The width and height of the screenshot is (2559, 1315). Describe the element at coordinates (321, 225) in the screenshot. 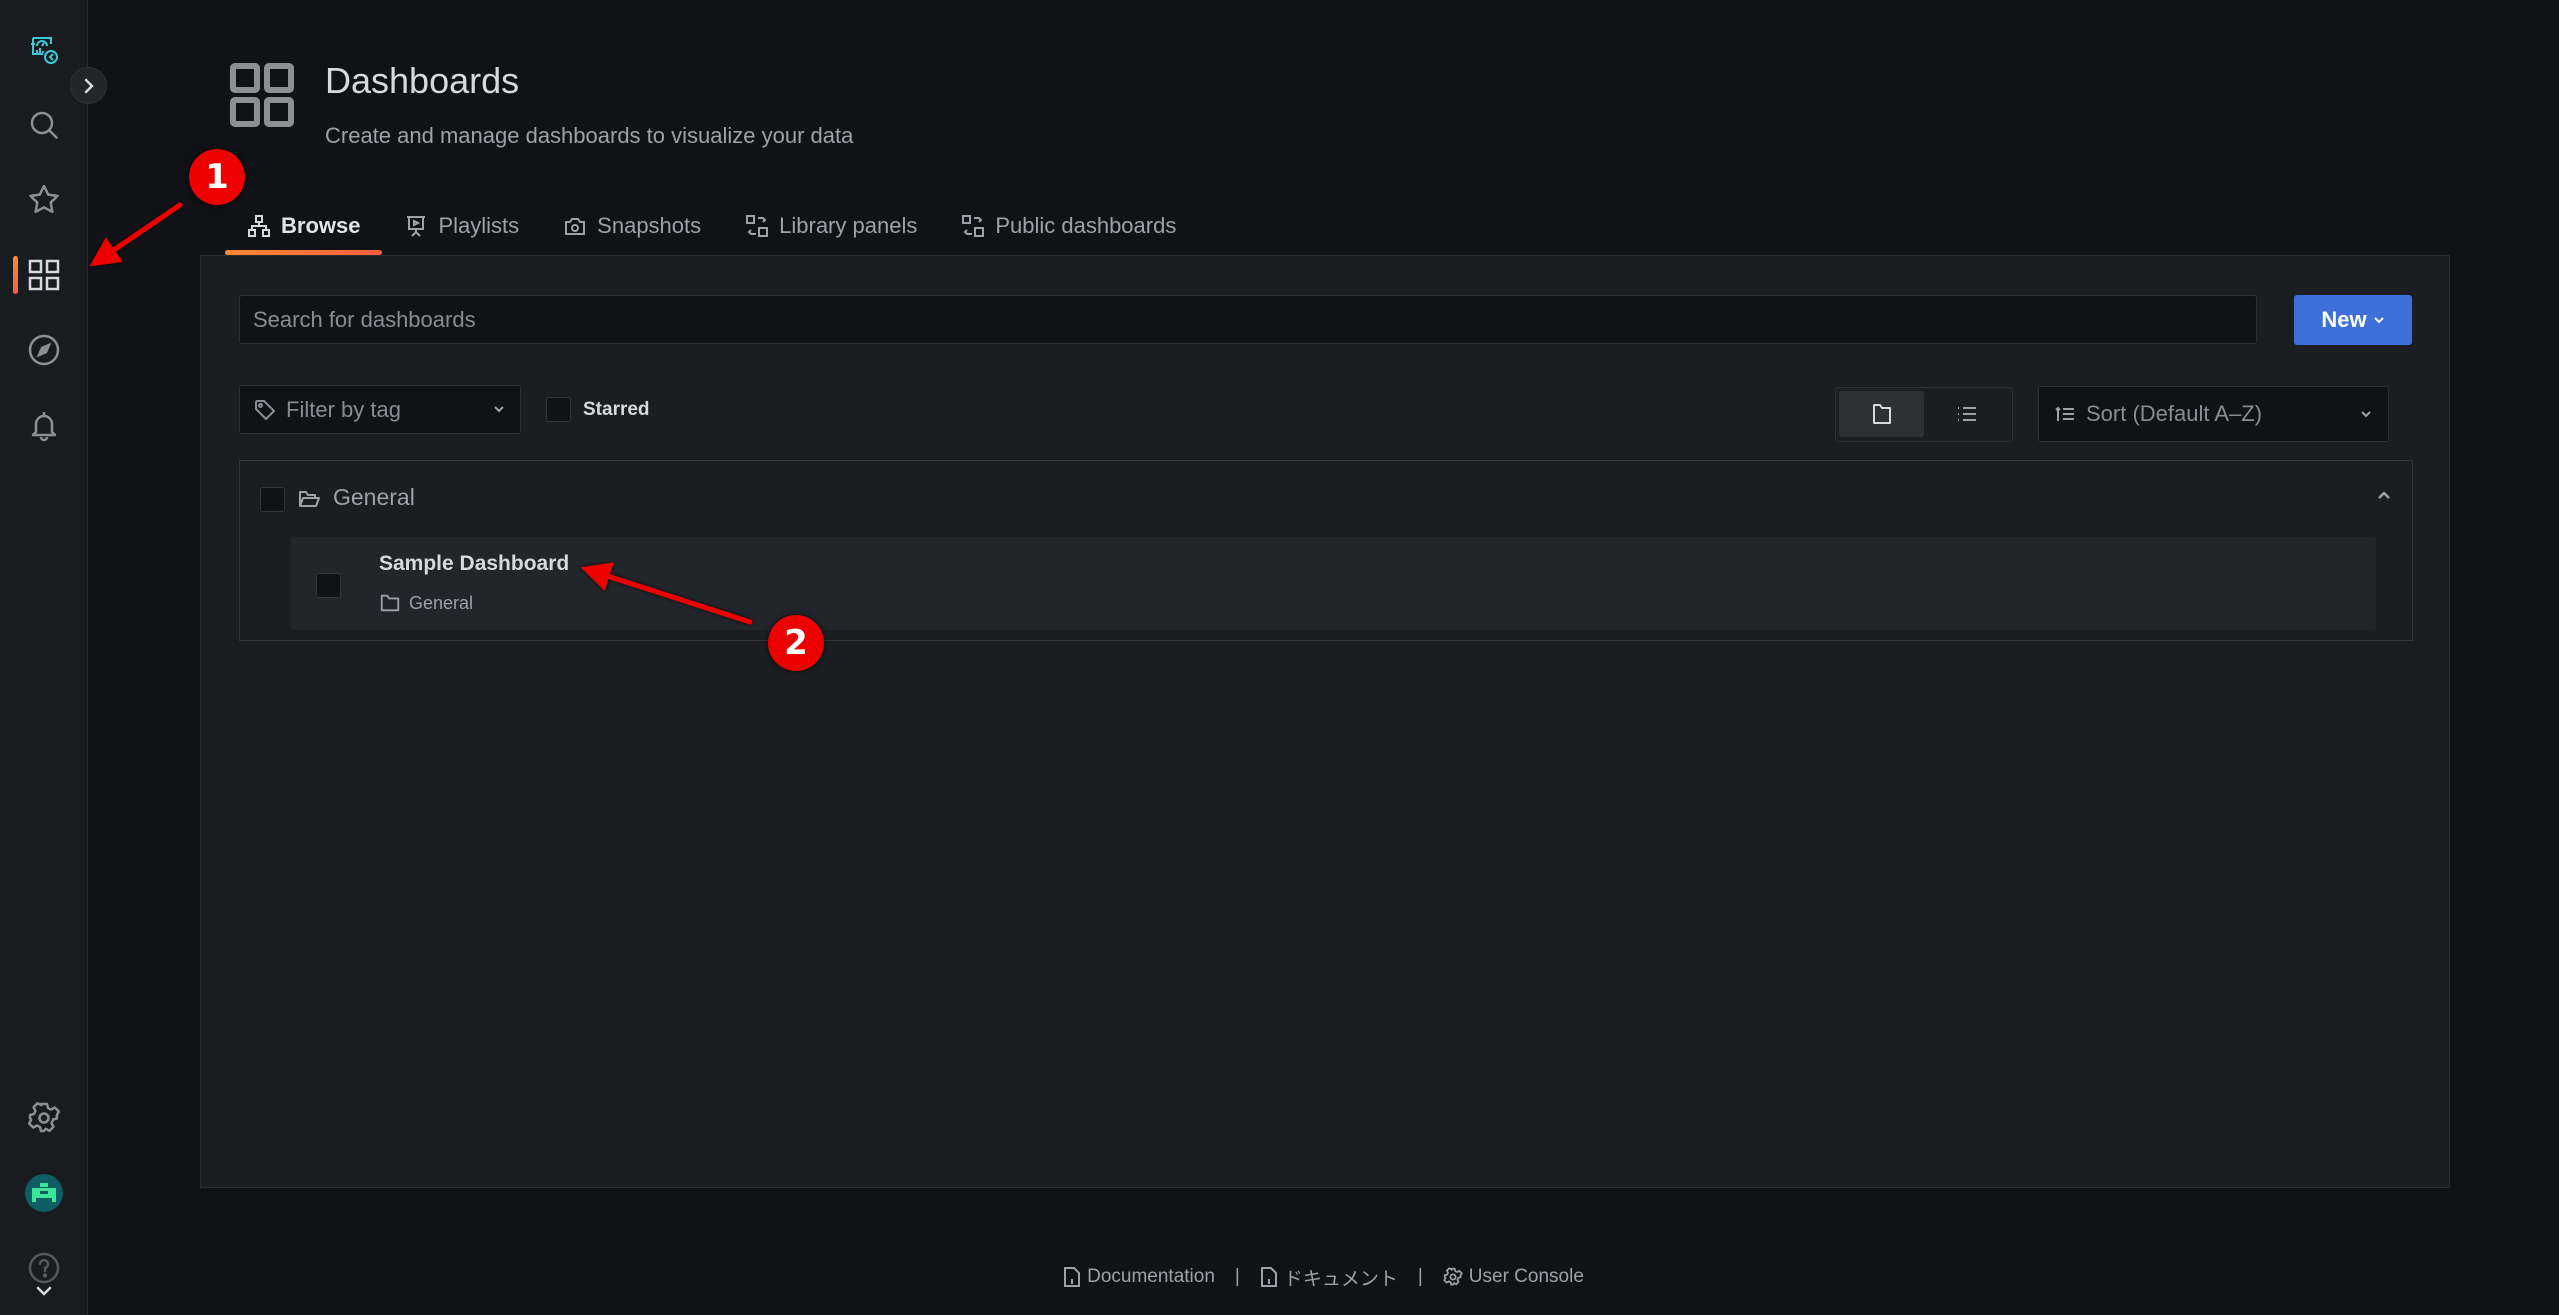

I see `tab-label: Browse` at that location.